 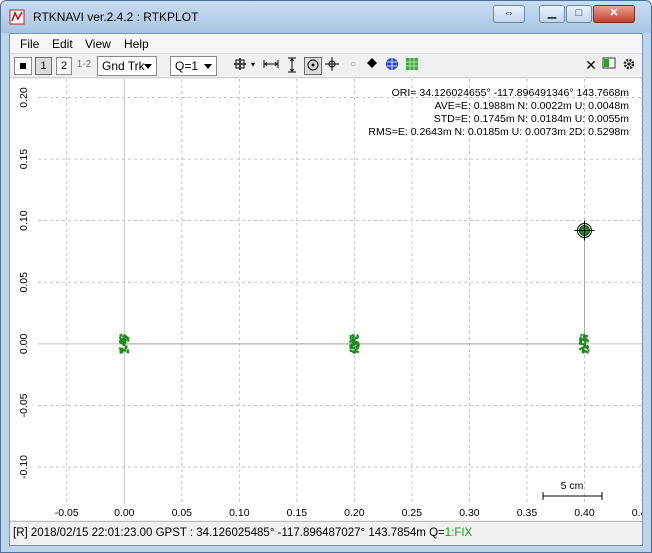 I want to click on map-icon, so click(x=412, y=66).